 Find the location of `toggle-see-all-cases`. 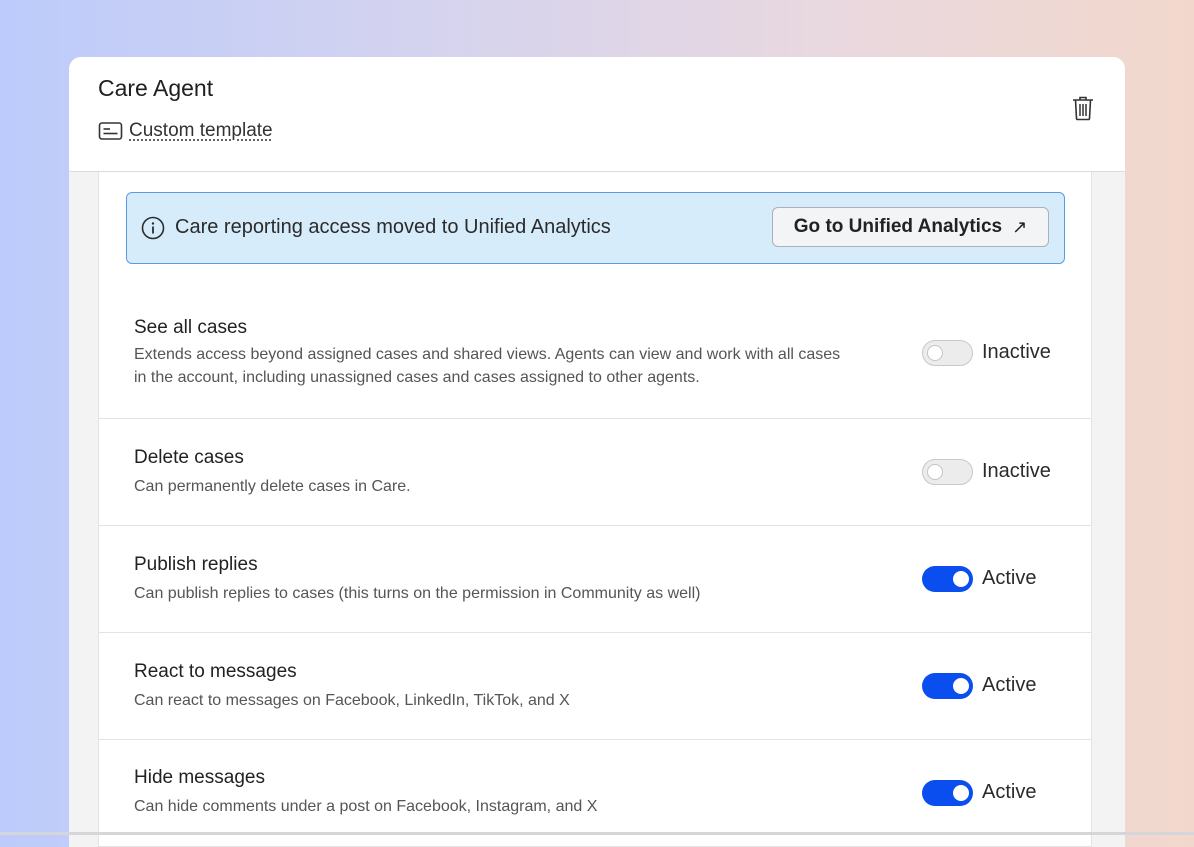

toggle-see-all-cases is located at coordinates (947, 353).